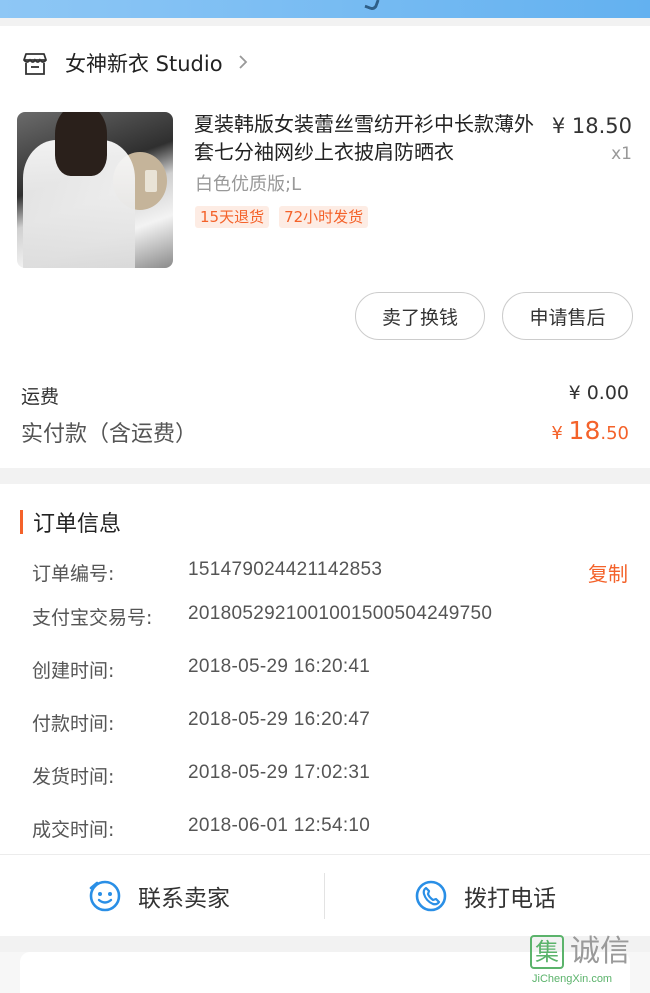 The height and width of the screenshot is (993, 650). Describe the element at coordinates (600, 951) in the screenshot. I see `watermark-text: 诚信` at that location.